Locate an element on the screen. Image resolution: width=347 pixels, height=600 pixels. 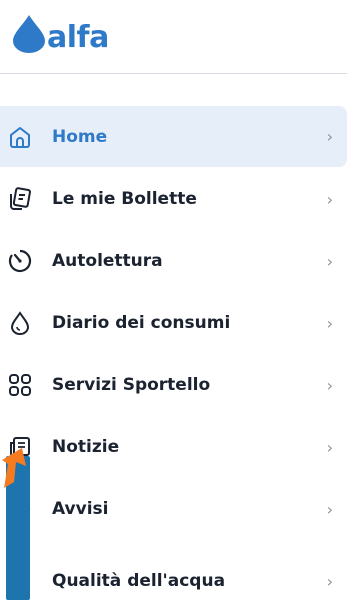
sidebar-item-label: Notizie is located at coordinates (86, 447).